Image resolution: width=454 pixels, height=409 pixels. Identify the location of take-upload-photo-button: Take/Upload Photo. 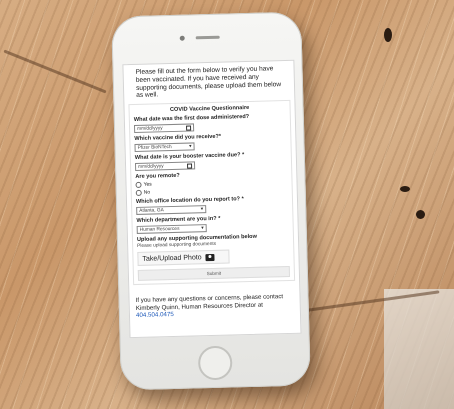
(183, 258).